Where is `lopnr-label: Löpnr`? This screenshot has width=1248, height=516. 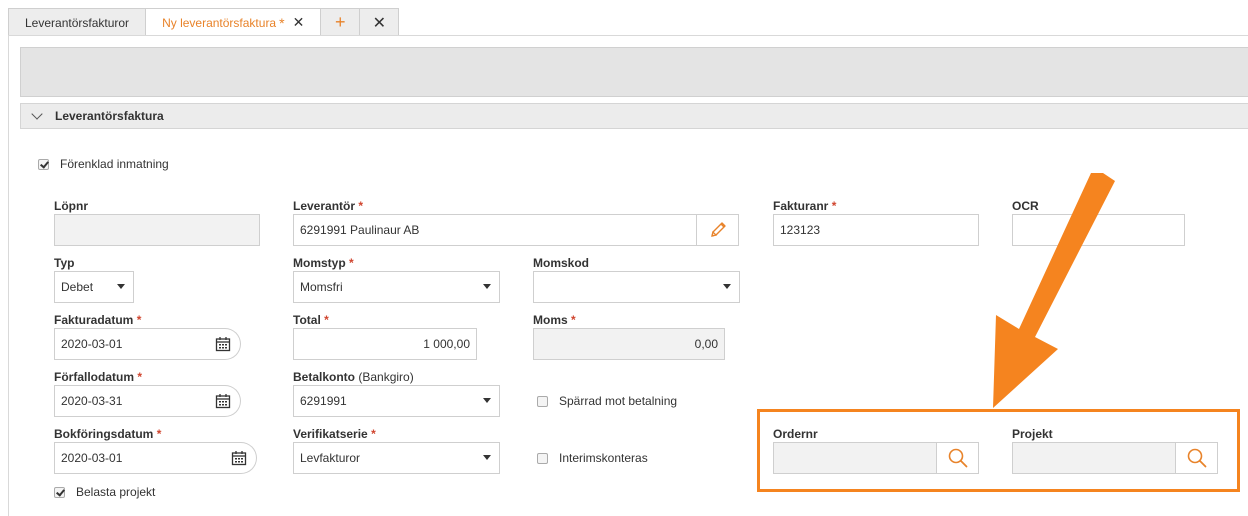 lopnr-label: Löpnr is located at coordinates (71, 206).